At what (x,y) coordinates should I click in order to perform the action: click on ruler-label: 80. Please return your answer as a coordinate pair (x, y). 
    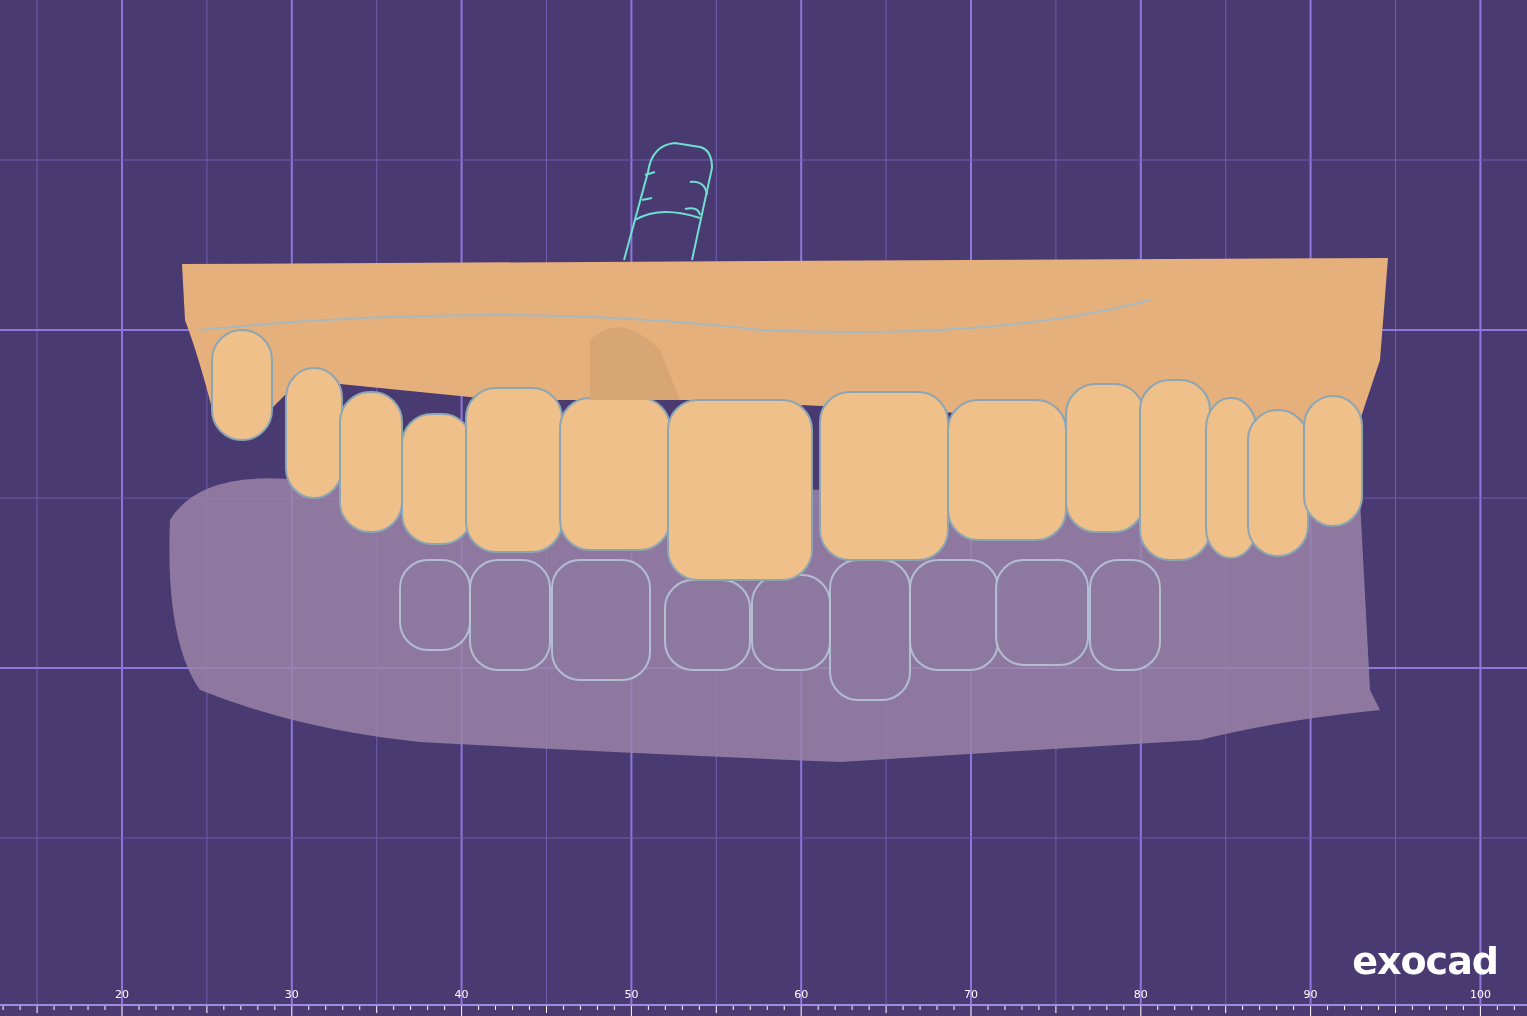
    Looking at the image, I should click on (1140, 994).